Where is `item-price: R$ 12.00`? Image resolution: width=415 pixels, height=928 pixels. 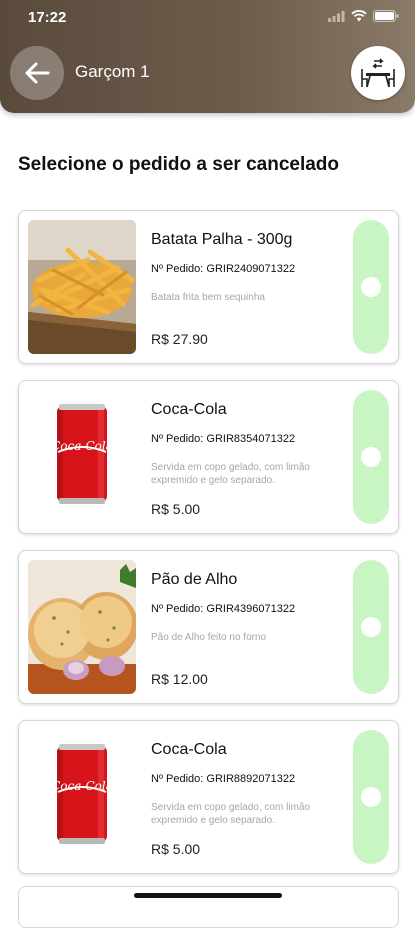
item-price: R$ 12.00 is located at coordinates (179, 679).